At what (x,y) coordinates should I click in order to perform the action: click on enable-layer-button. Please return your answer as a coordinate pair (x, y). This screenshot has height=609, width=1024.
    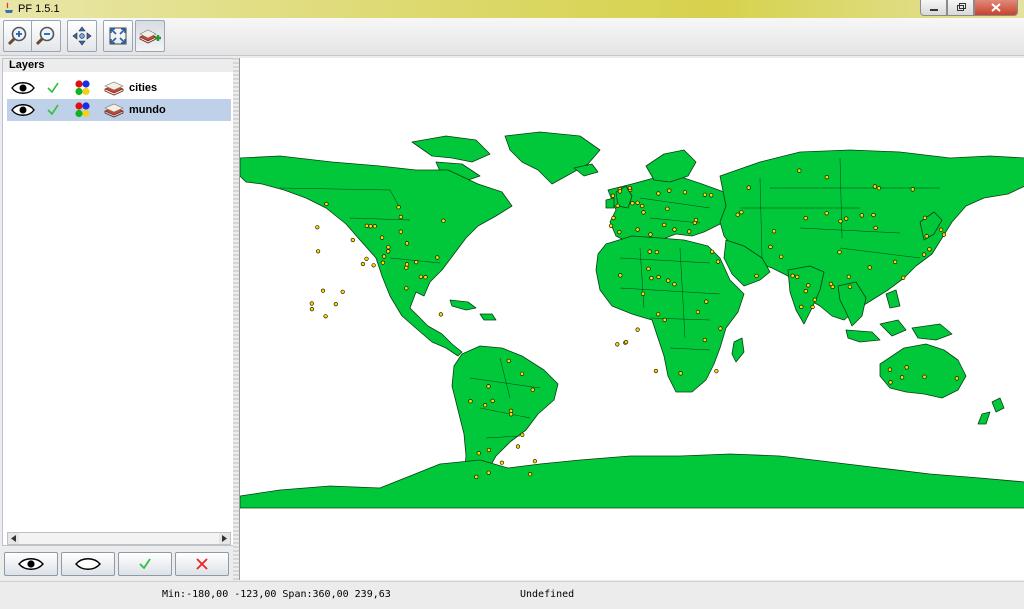
    Looking at the image, I should click on (145, 564).